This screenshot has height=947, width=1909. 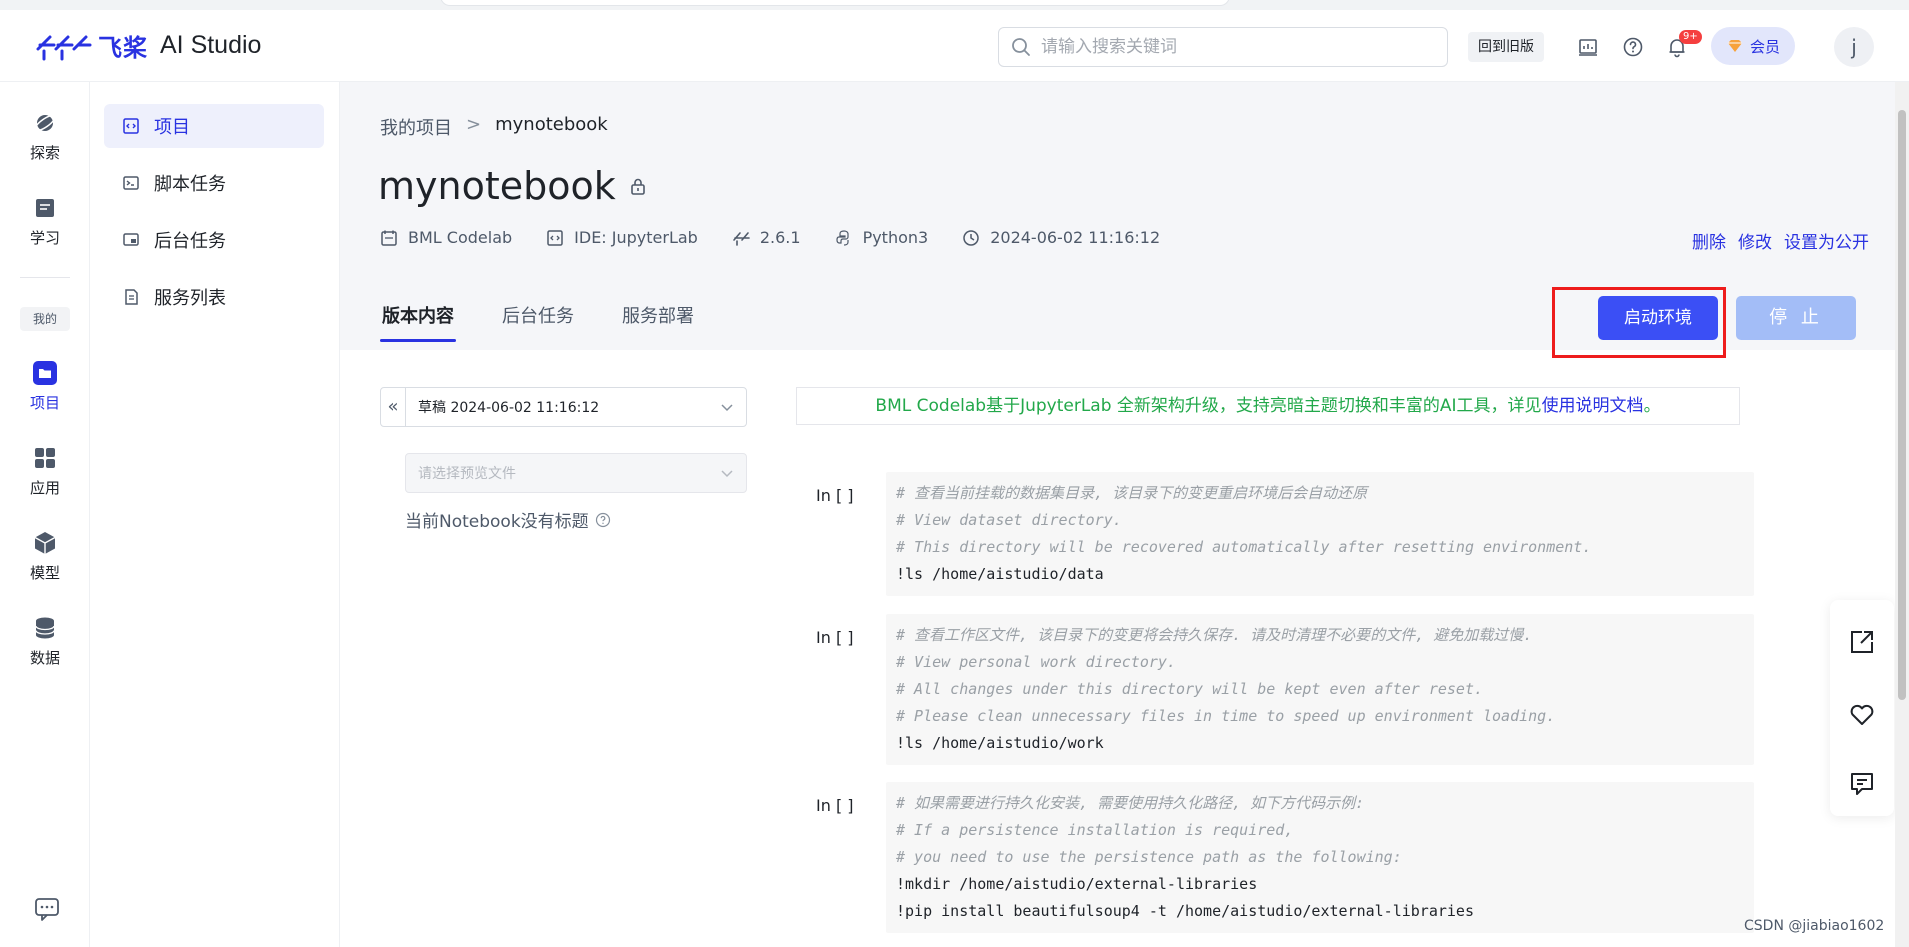 I want to click on search-icon, so click(x=1021, y=47).